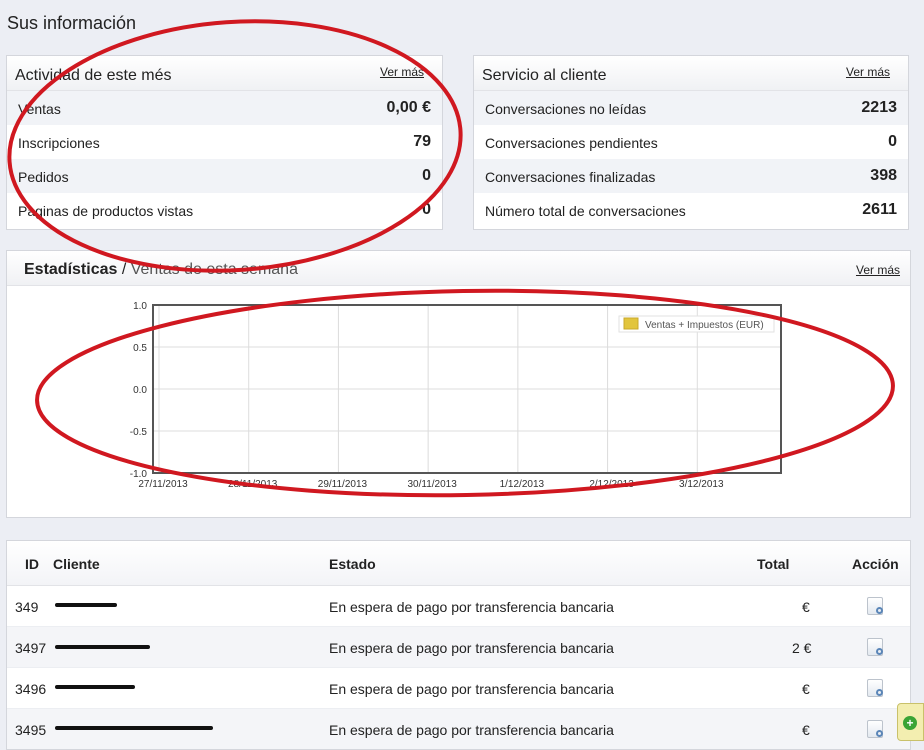 The height and width of the screenshot is (750, 924). I want to click on order-id: 3496, so click(31, 689).